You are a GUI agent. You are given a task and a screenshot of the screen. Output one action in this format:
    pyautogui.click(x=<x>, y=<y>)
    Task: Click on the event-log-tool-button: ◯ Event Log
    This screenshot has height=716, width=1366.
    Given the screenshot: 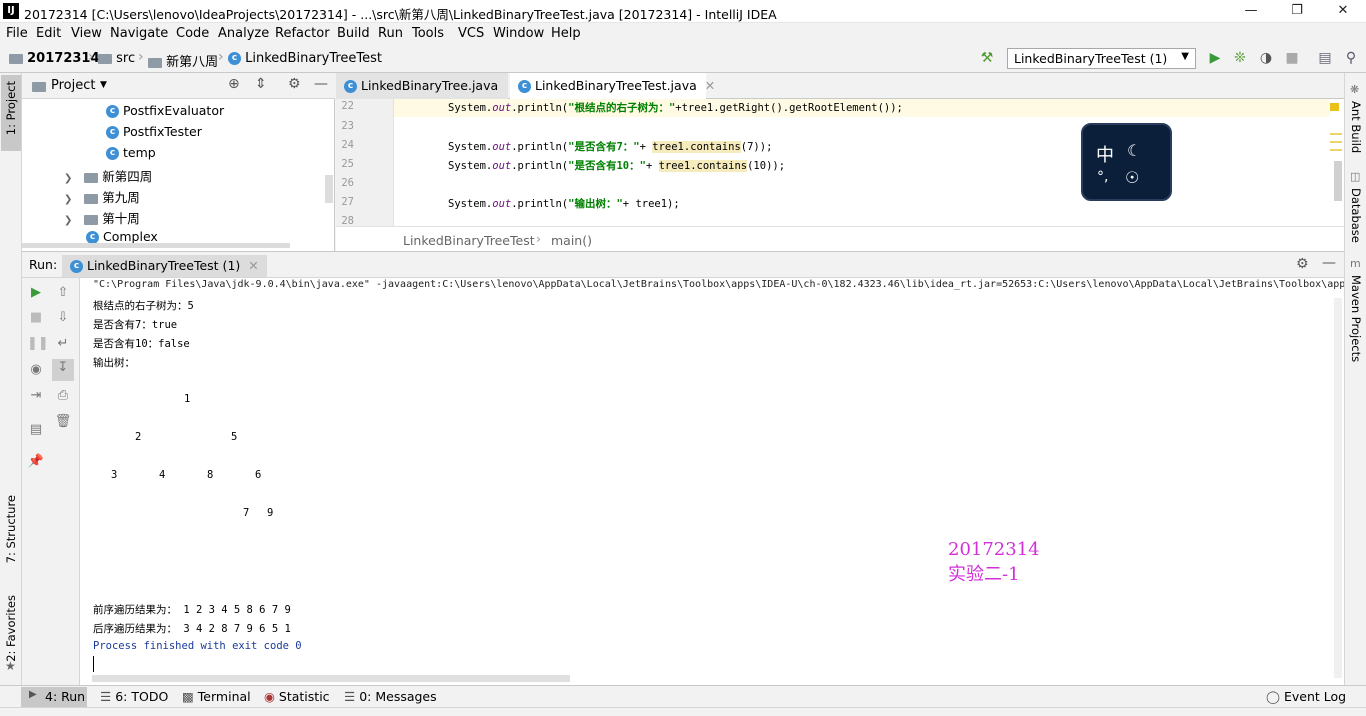 What is the action you would take?
    pyautogui.click(x=1306, y=696)
    